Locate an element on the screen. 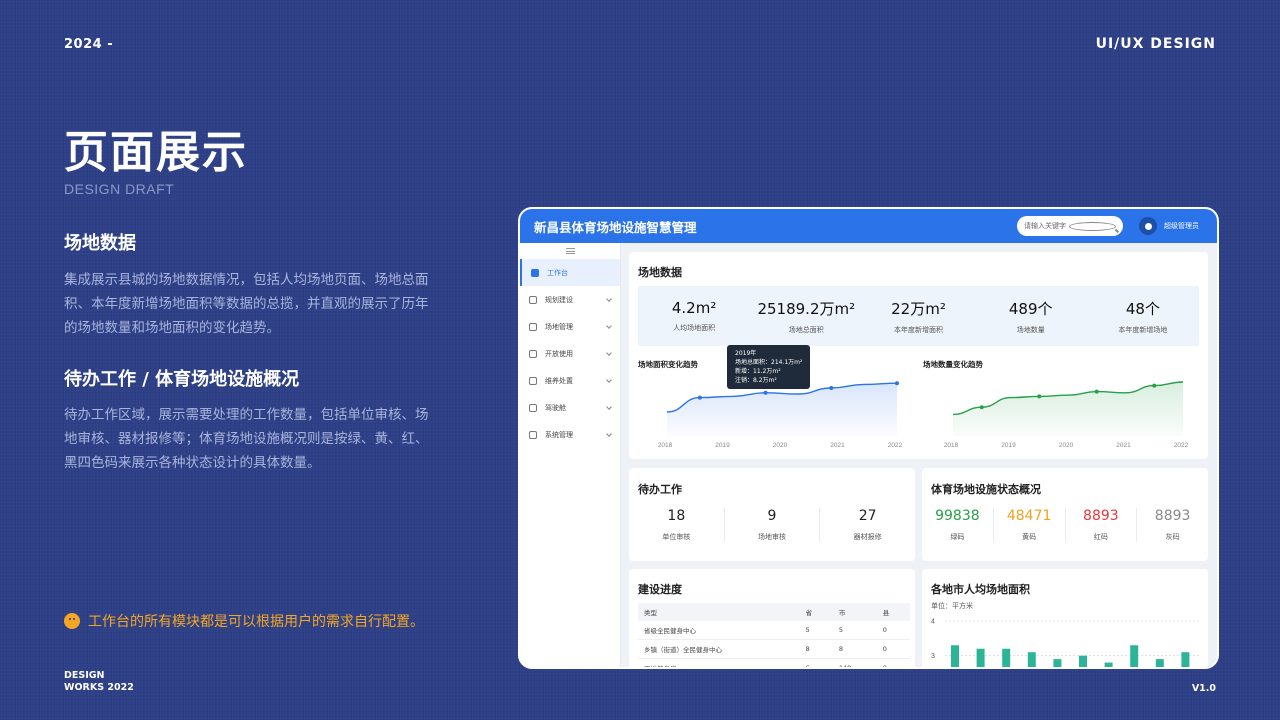  column-header: 县 is located at coordinates (893, 612).